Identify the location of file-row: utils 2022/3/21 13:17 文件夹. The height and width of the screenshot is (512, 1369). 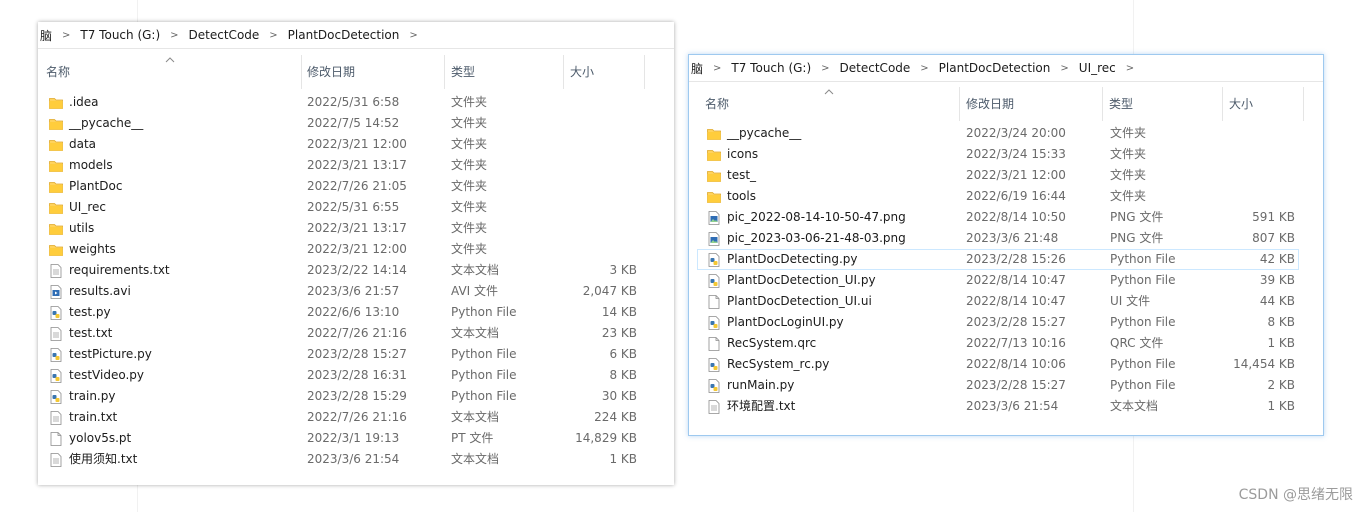
(341, 228).